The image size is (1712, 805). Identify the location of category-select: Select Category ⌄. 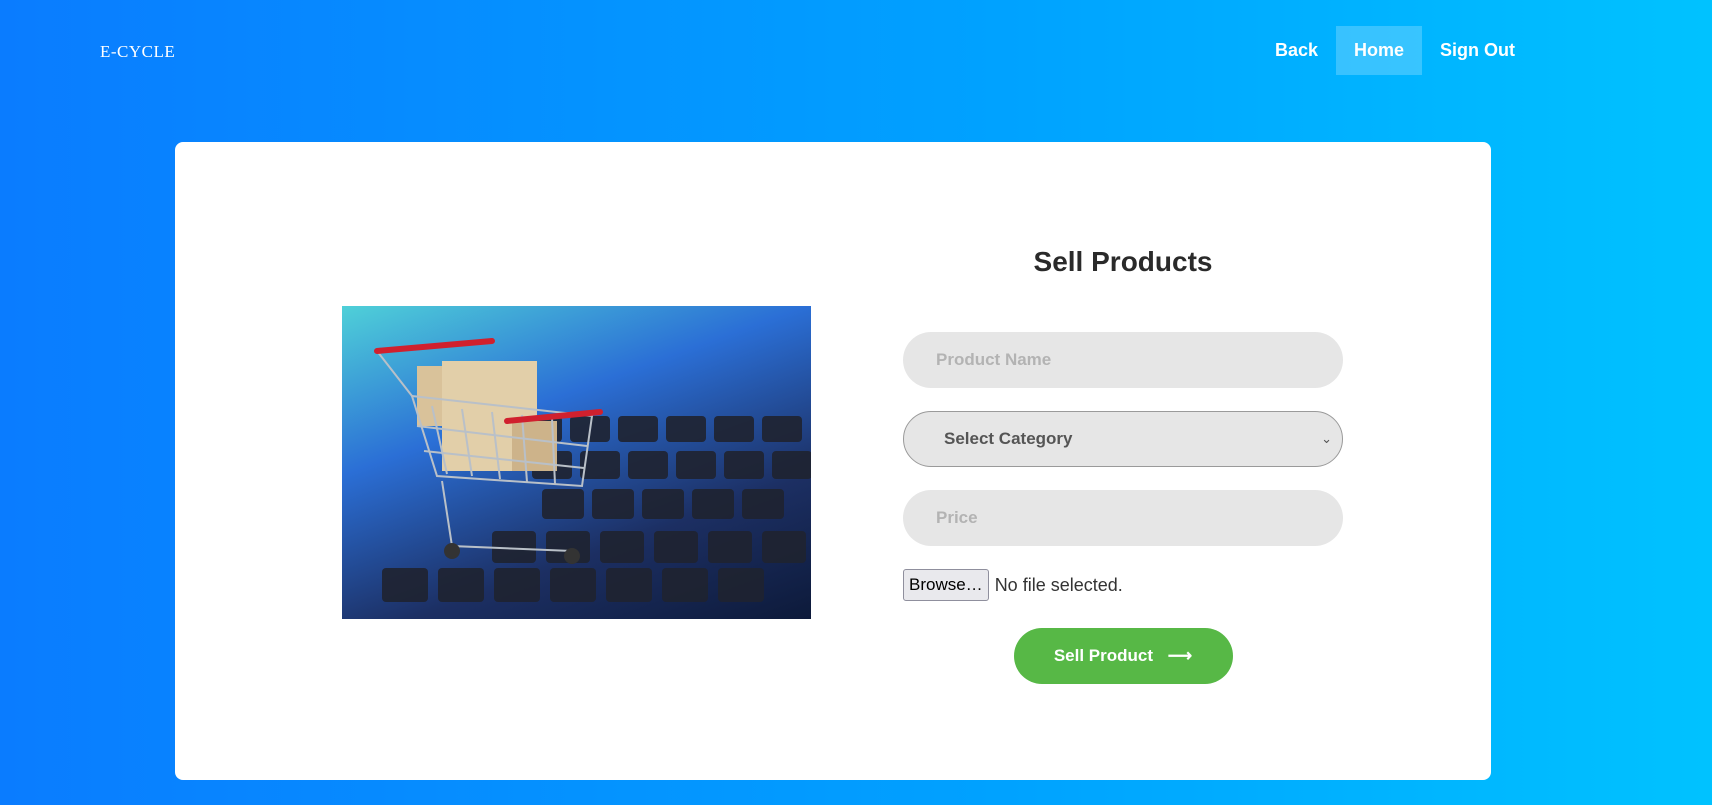
(1123, 439).